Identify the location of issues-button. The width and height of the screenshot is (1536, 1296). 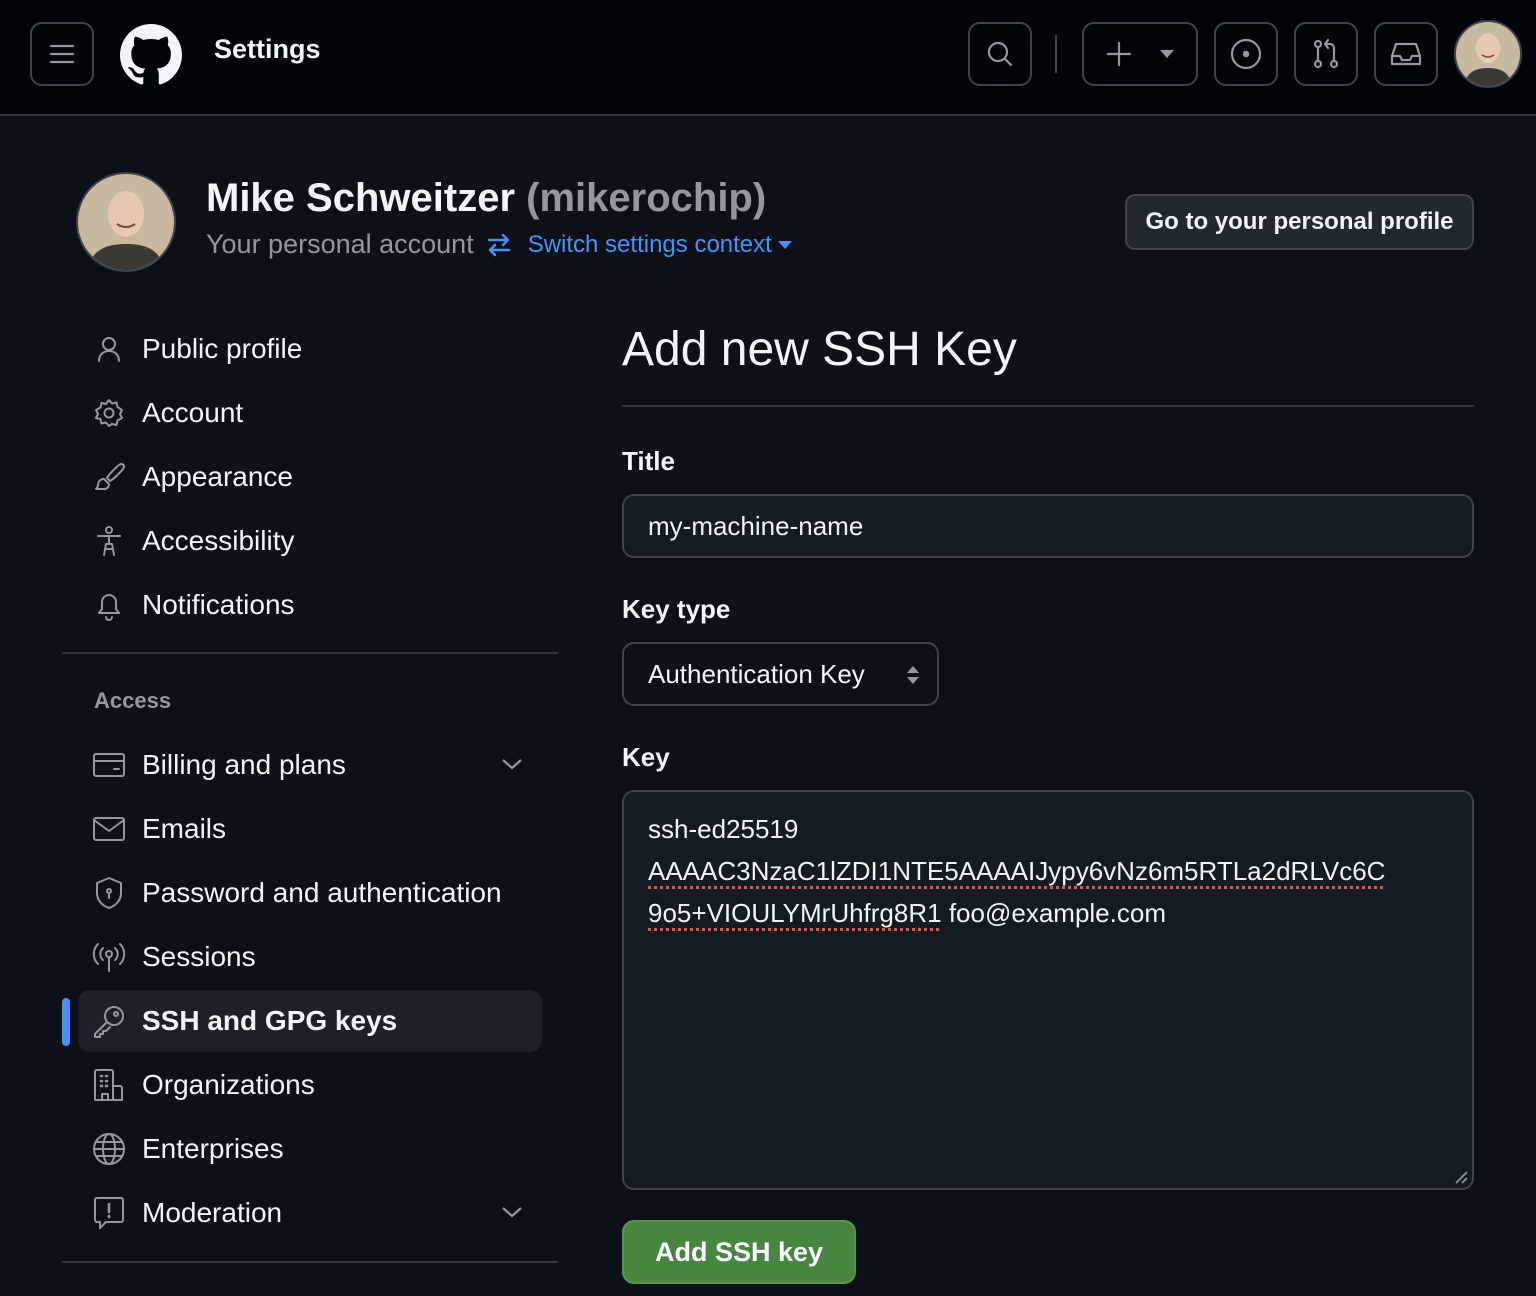
(1246, 54).